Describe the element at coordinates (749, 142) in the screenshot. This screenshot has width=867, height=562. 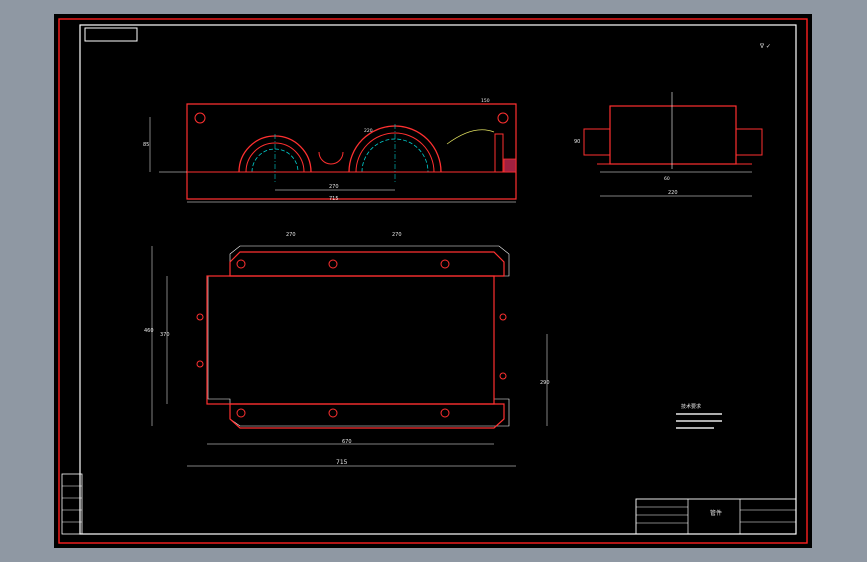
I see `side-right-lug` at that location.